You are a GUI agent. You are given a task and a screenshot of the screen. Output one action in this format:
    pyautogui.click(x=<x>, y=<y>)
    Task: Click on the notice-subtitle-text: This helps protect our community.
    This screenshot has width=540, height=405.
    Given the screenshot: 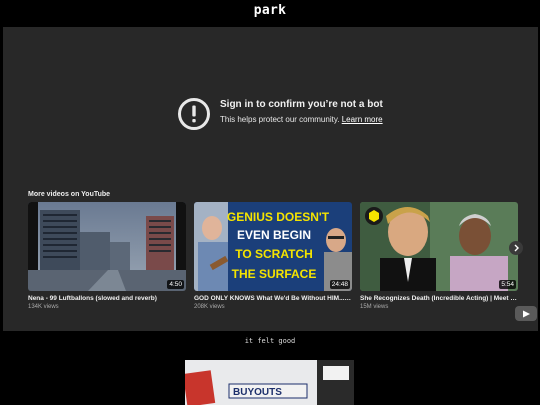 What is the action you would take?
    pyautogui.click(x=280, y=119)
    